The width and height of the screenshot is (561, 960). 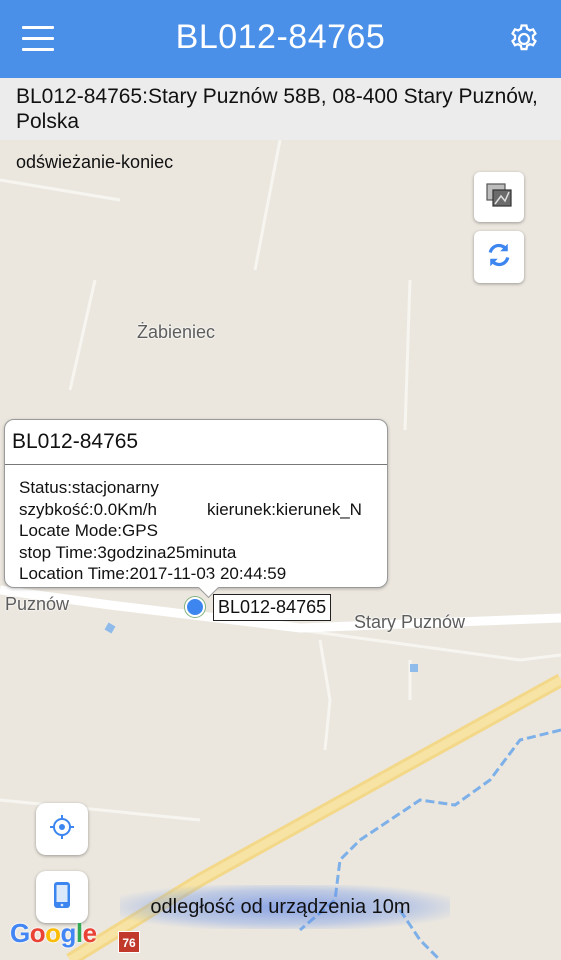 I want to click on refresh-status-text: odświeżanie-koniec, so click(x=95, y=162).